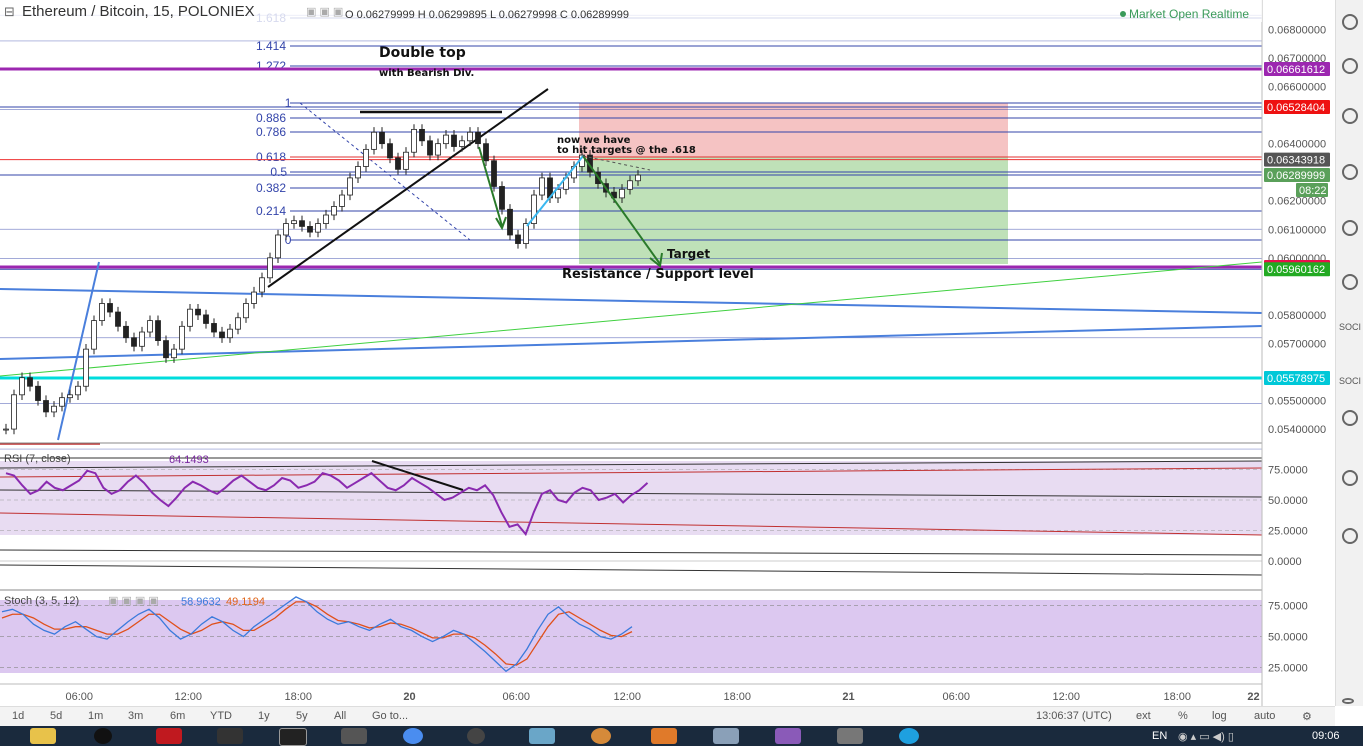  I want to click on period-button: 3m, so click(135, 716).